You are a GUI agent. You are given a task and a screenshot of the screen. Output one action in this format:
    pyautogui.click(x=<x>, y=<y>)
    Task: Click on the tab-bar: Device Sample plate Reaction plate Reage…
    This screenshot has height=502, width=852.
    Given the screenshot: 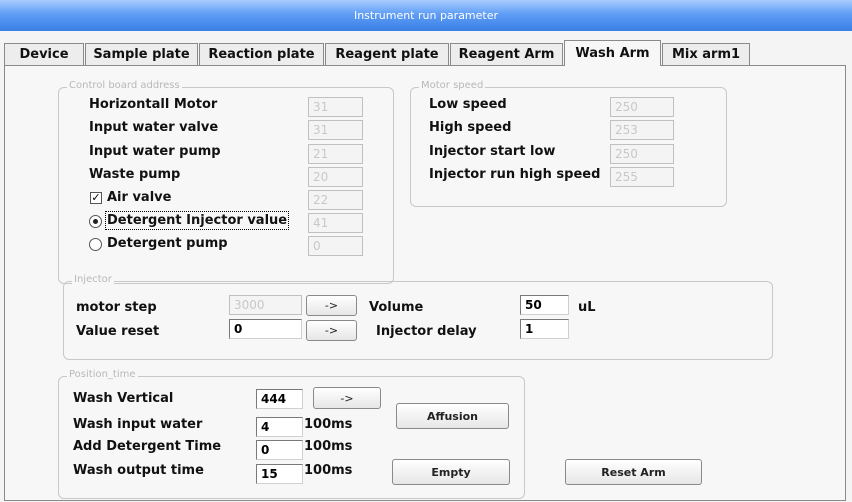 What is the action you would take?
    pyautogui.click(x=426, y=53)
    